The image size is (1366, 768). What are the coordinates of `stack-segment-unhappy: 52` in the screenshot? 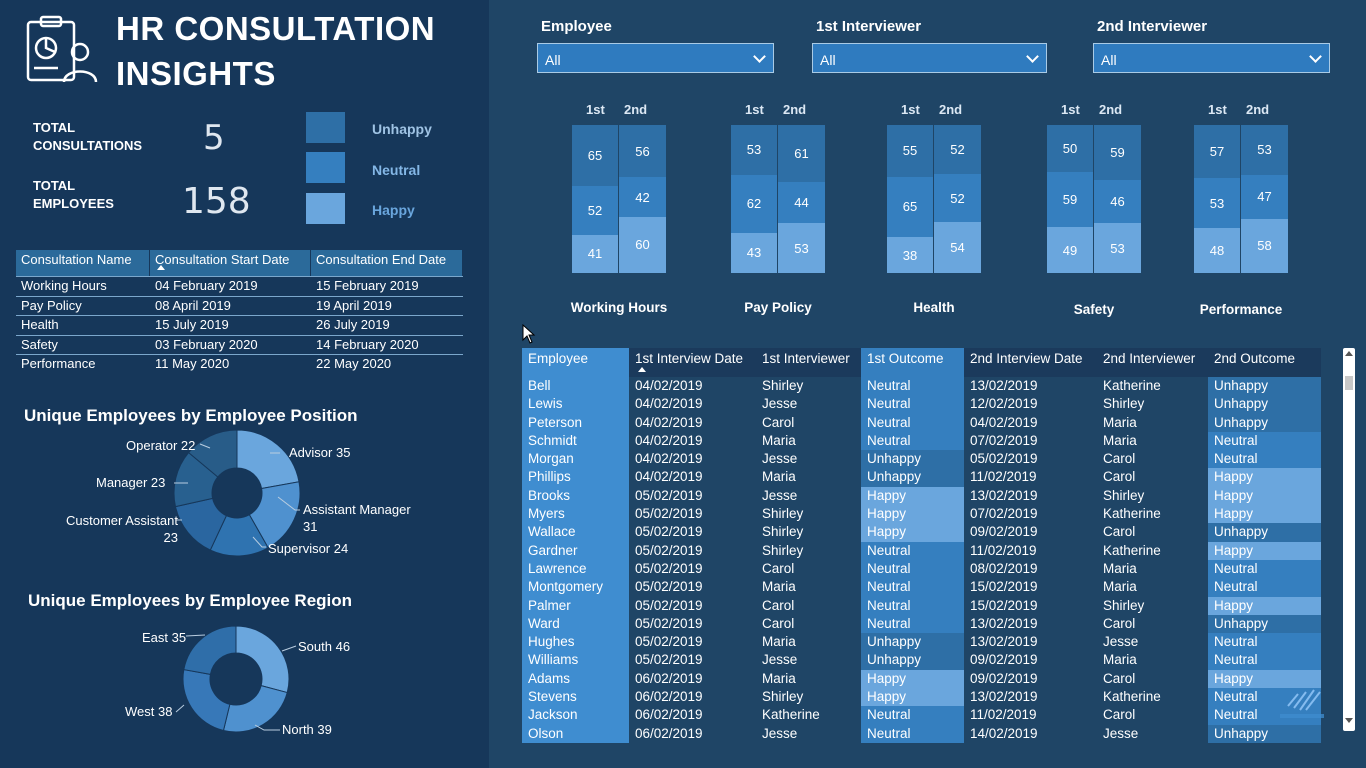 It's located at (957, 149).